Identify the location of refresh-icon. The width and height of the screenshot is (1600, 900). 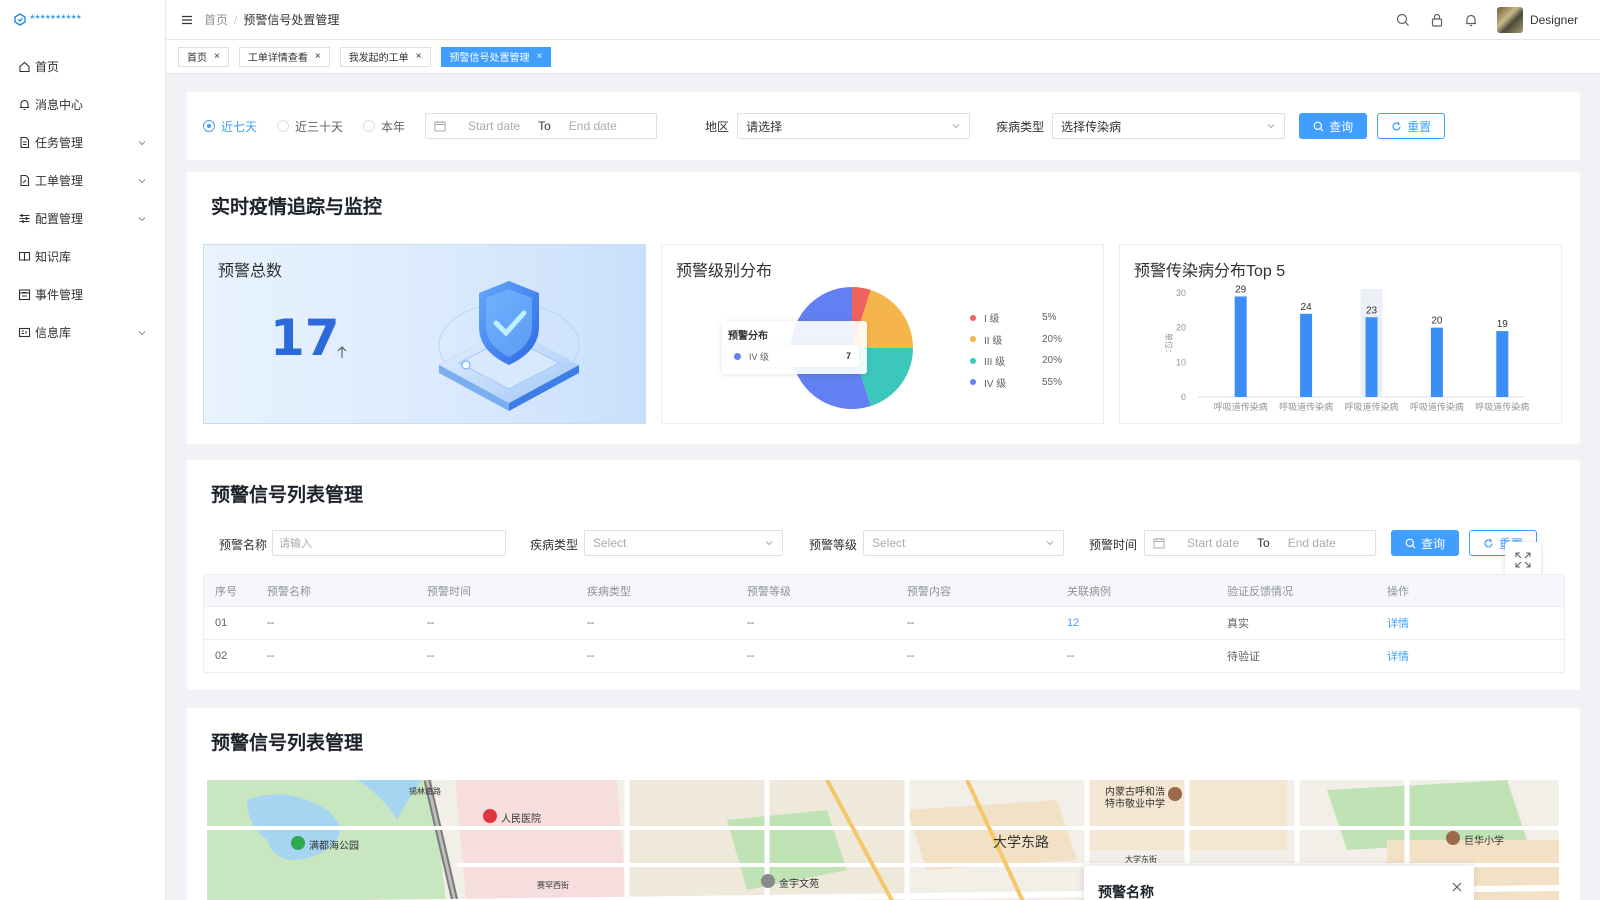
(1396, 126).